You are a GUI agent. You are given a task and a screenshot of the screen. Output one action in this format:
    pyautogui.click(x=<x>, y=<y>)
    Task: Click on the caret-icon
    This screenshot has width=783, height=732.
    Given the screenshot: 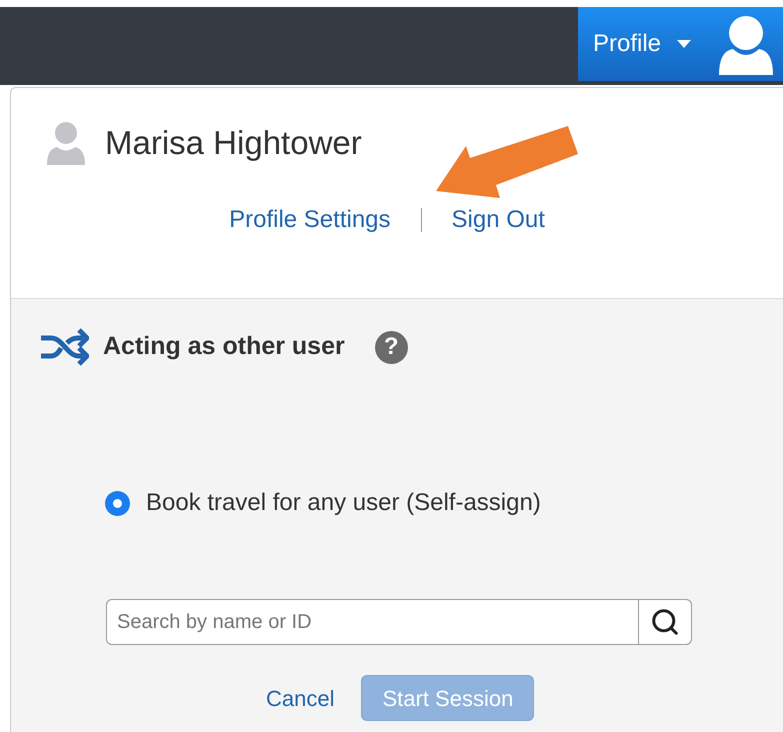 What is the action you would take?
    pyautogui.click(x=684, y=44)
    